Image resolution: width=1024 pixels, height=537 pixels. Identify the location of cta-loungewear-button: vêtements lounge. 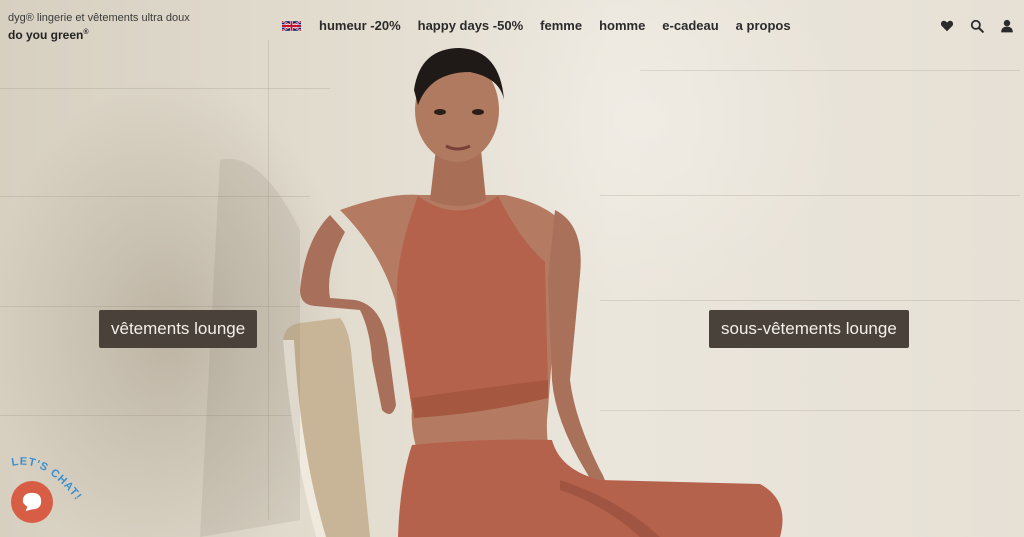
(178, 329).